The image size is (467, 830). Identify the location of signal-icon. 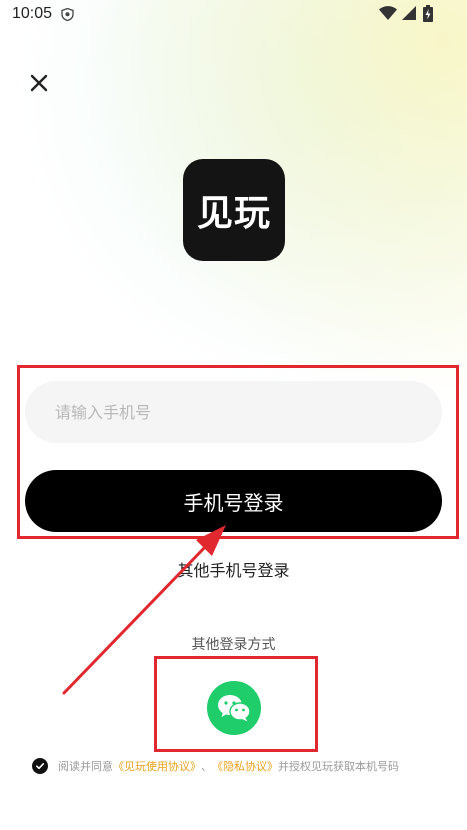
(409, 13).